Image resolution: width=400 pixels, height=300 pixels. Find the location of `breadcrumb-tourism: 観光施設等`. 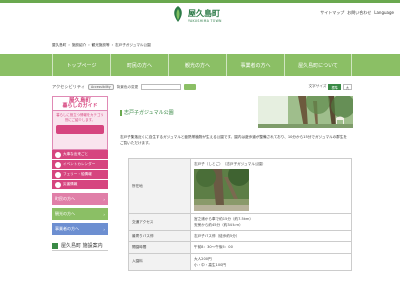

breadcrumb-tourism: 観光施設等 is located at coordinates (101, 45).